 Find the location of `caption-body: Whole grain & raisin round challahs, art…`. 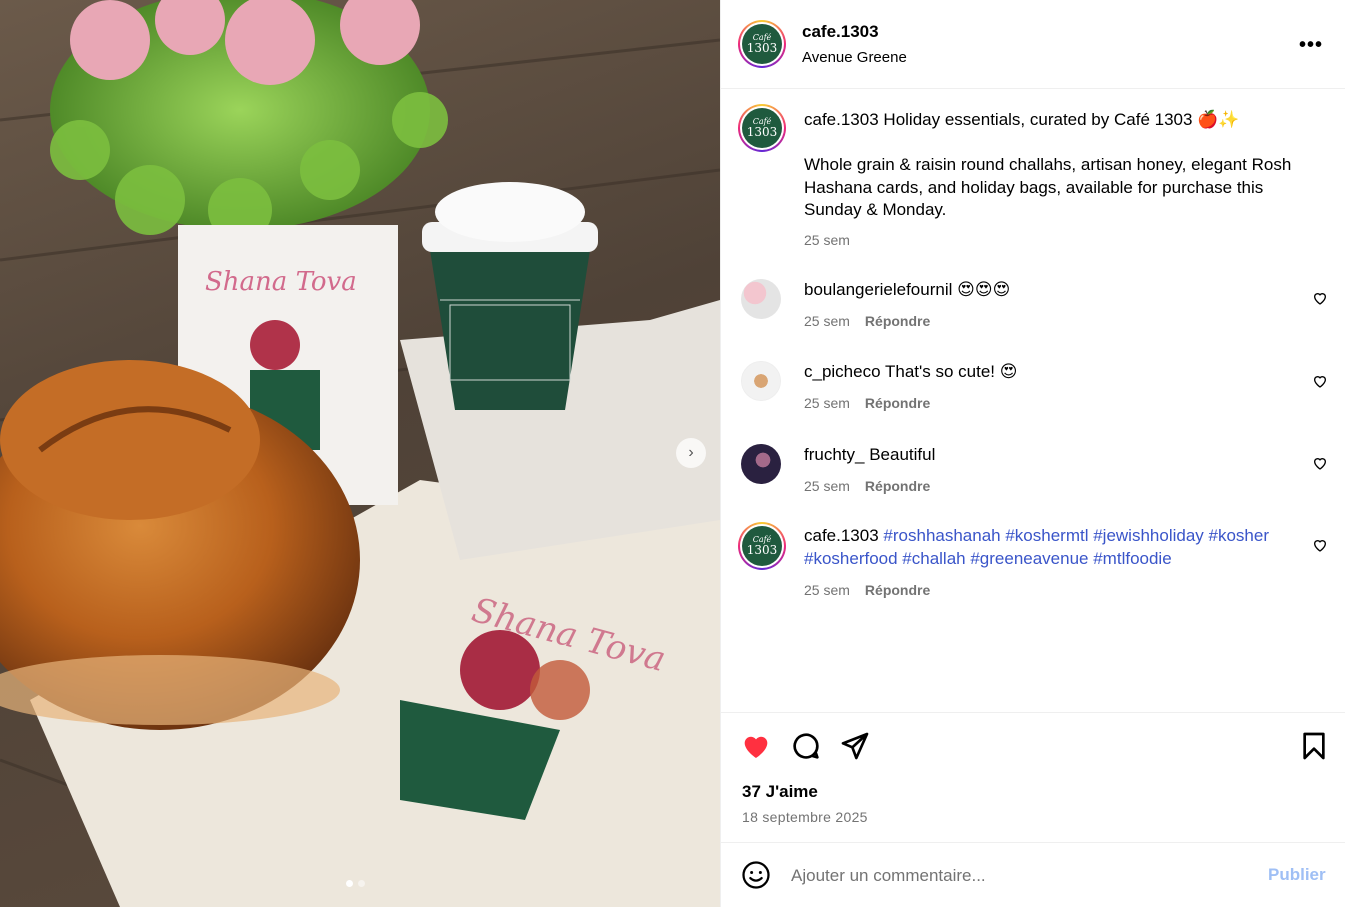

caption-body: Whole grain & raisin round challahs, art… is located at coordinates (1048, 187).